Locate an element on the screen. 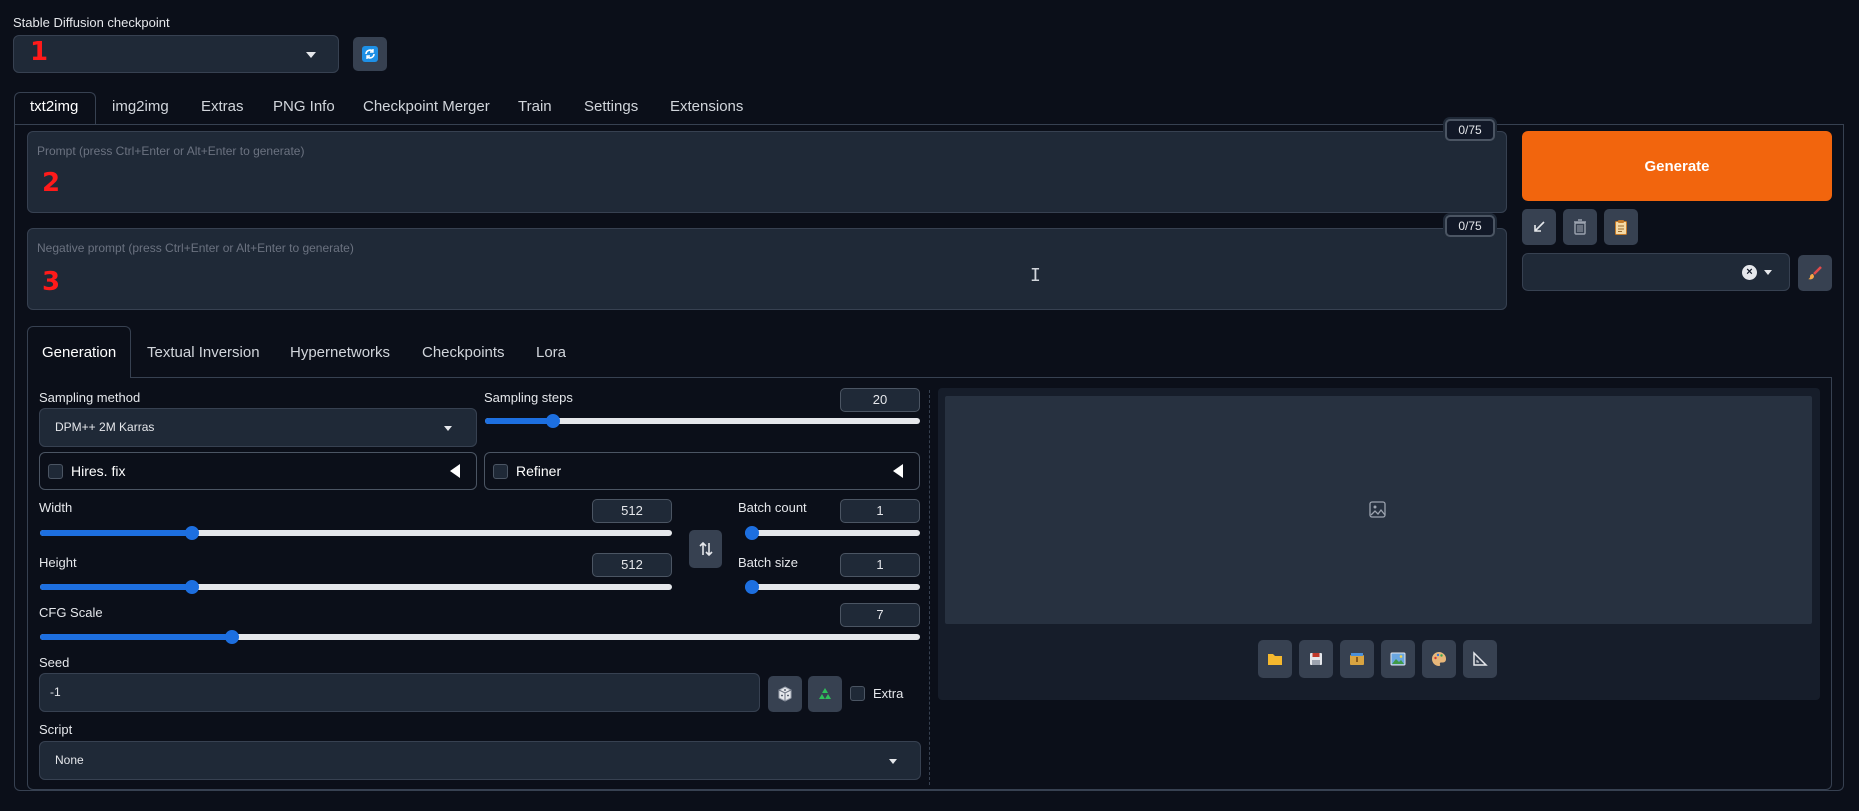  tab-train: Train is located at coordinates (535, 106).